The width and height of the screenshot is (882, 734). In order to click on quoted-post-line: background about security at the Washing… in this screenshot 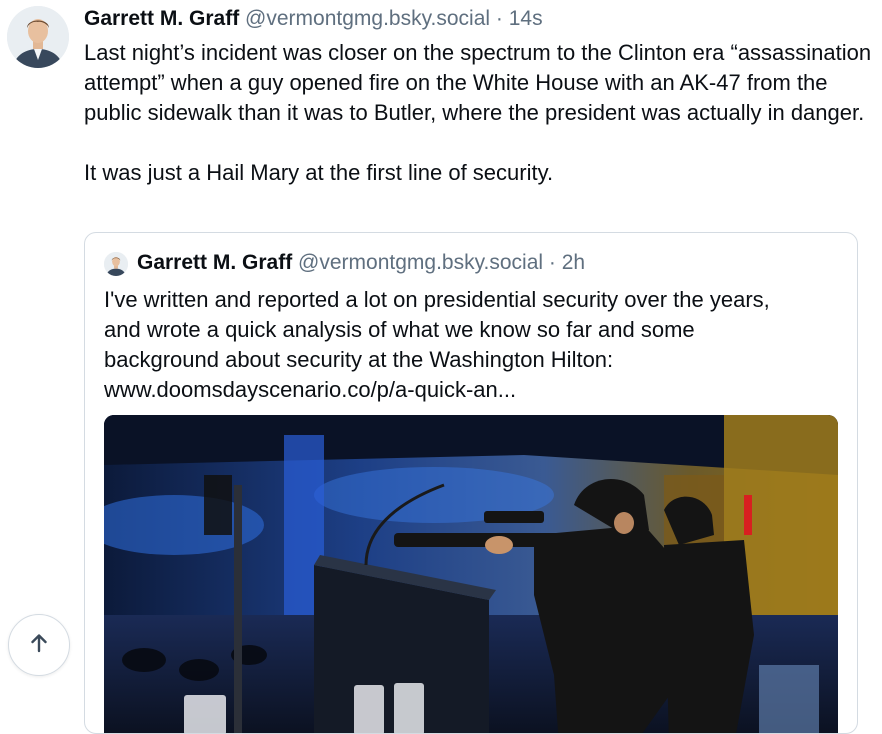, I will do `click(359, 359)`.